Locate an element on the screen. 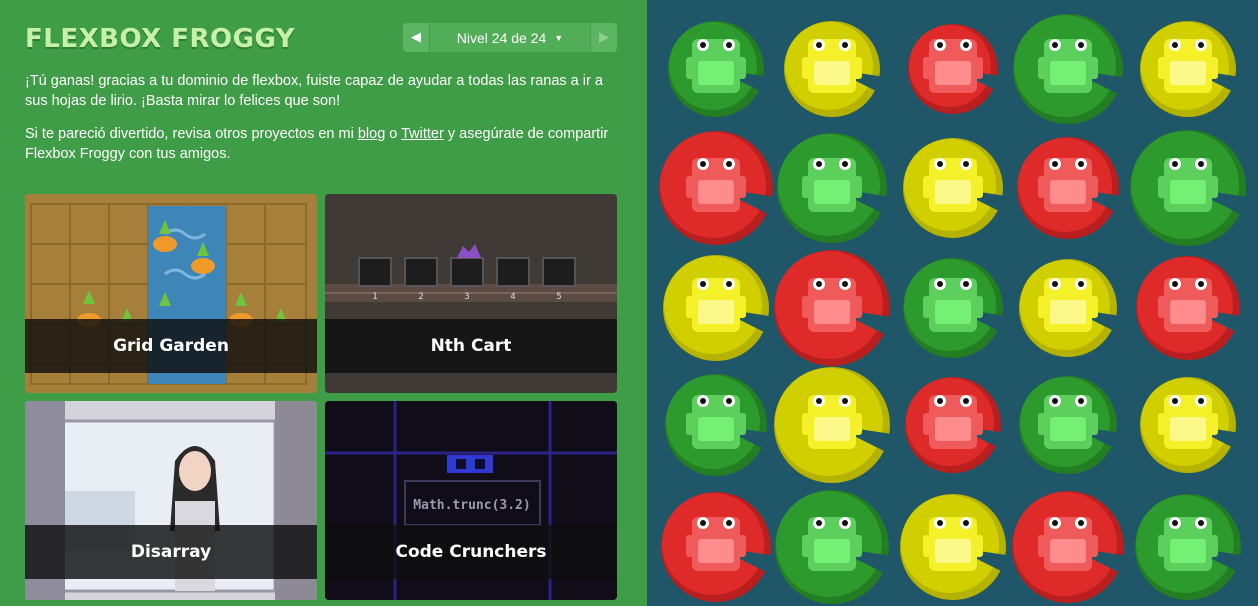  logo: FLEXBOX FROGGY is located at coordinates (160, 39).